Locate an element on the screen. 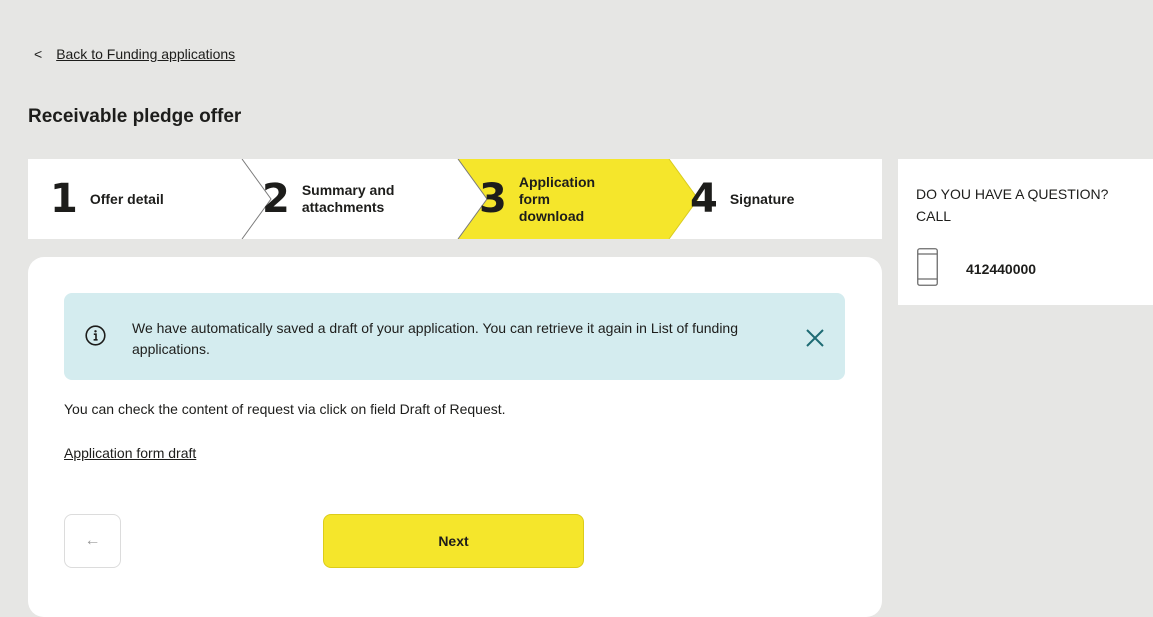 The image size is (1153, 617). step-number: 2 is located at coordinates (276, 199).